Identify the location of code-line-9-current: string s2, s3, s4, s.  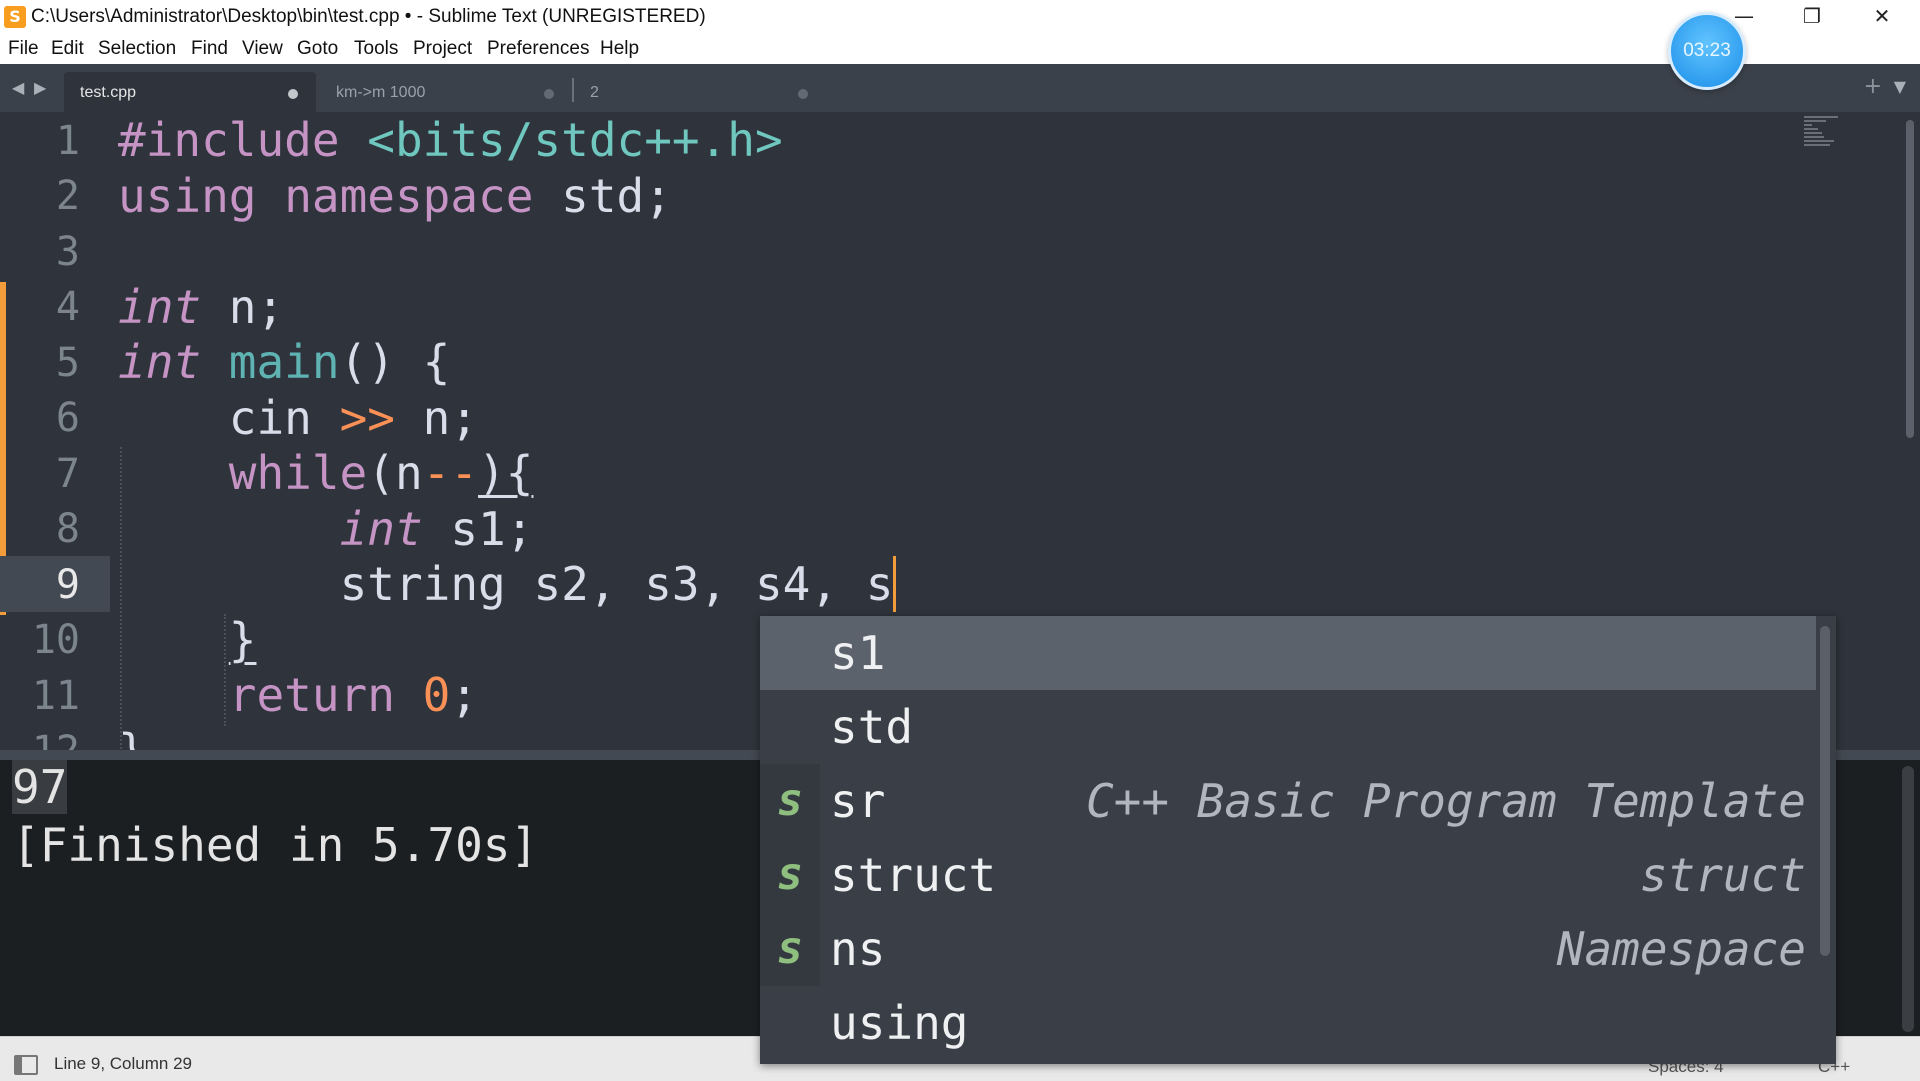
(507, 584).